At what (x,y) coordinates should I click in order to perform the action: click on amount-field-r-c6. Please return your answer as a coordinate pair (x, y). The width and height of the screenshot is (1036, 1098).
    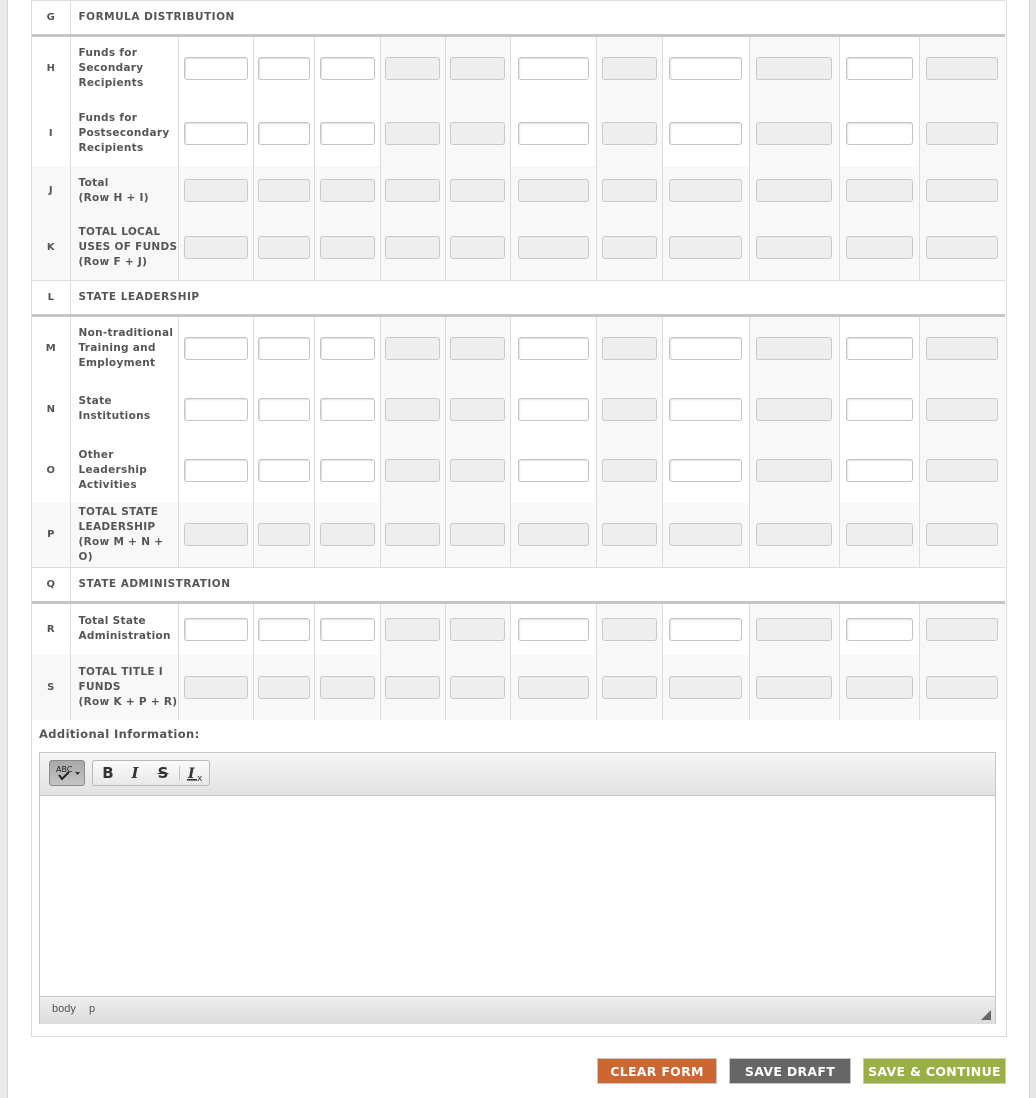
    Looking at the image, I should click on (553, 629).